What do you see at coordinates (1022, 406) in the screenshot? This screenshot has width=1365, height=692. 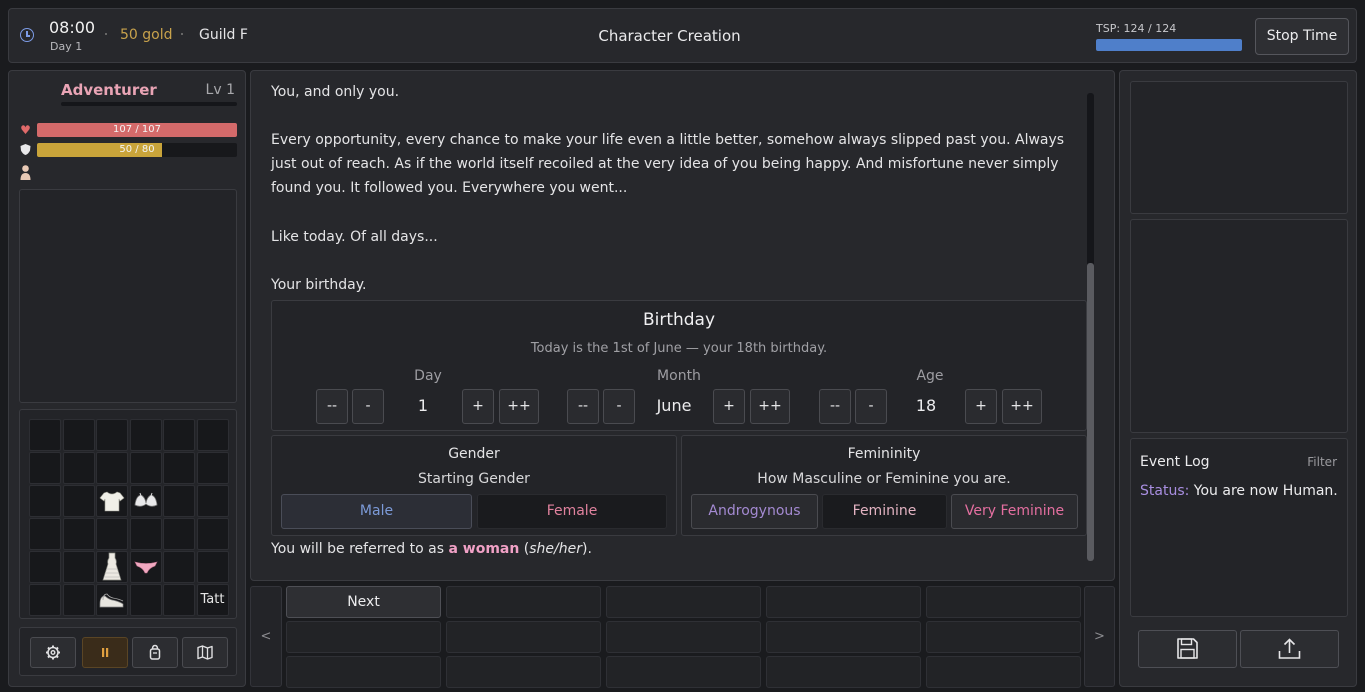 I see `age-increase-big-button: ++` at bounding box center [1022, 406].